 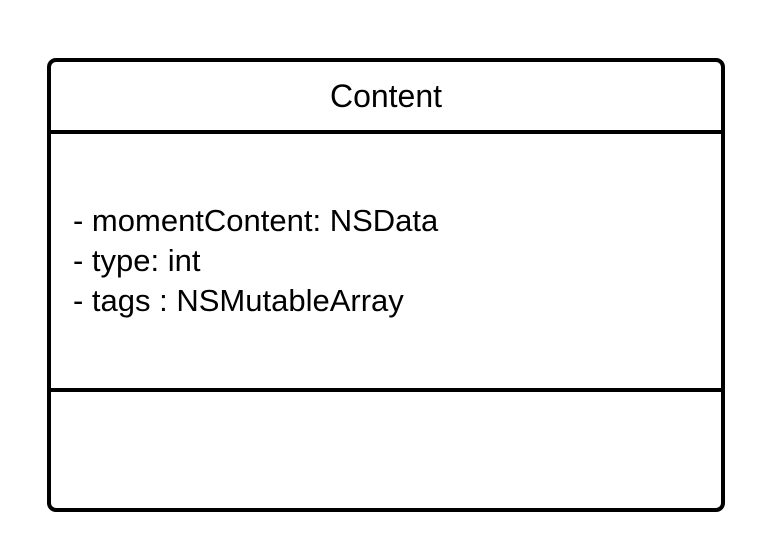 What do you see at coordinates (256, 220) in the screenshot?
I see `attribute-item: - momentContent: NSData` at bounding box center [256, 220].